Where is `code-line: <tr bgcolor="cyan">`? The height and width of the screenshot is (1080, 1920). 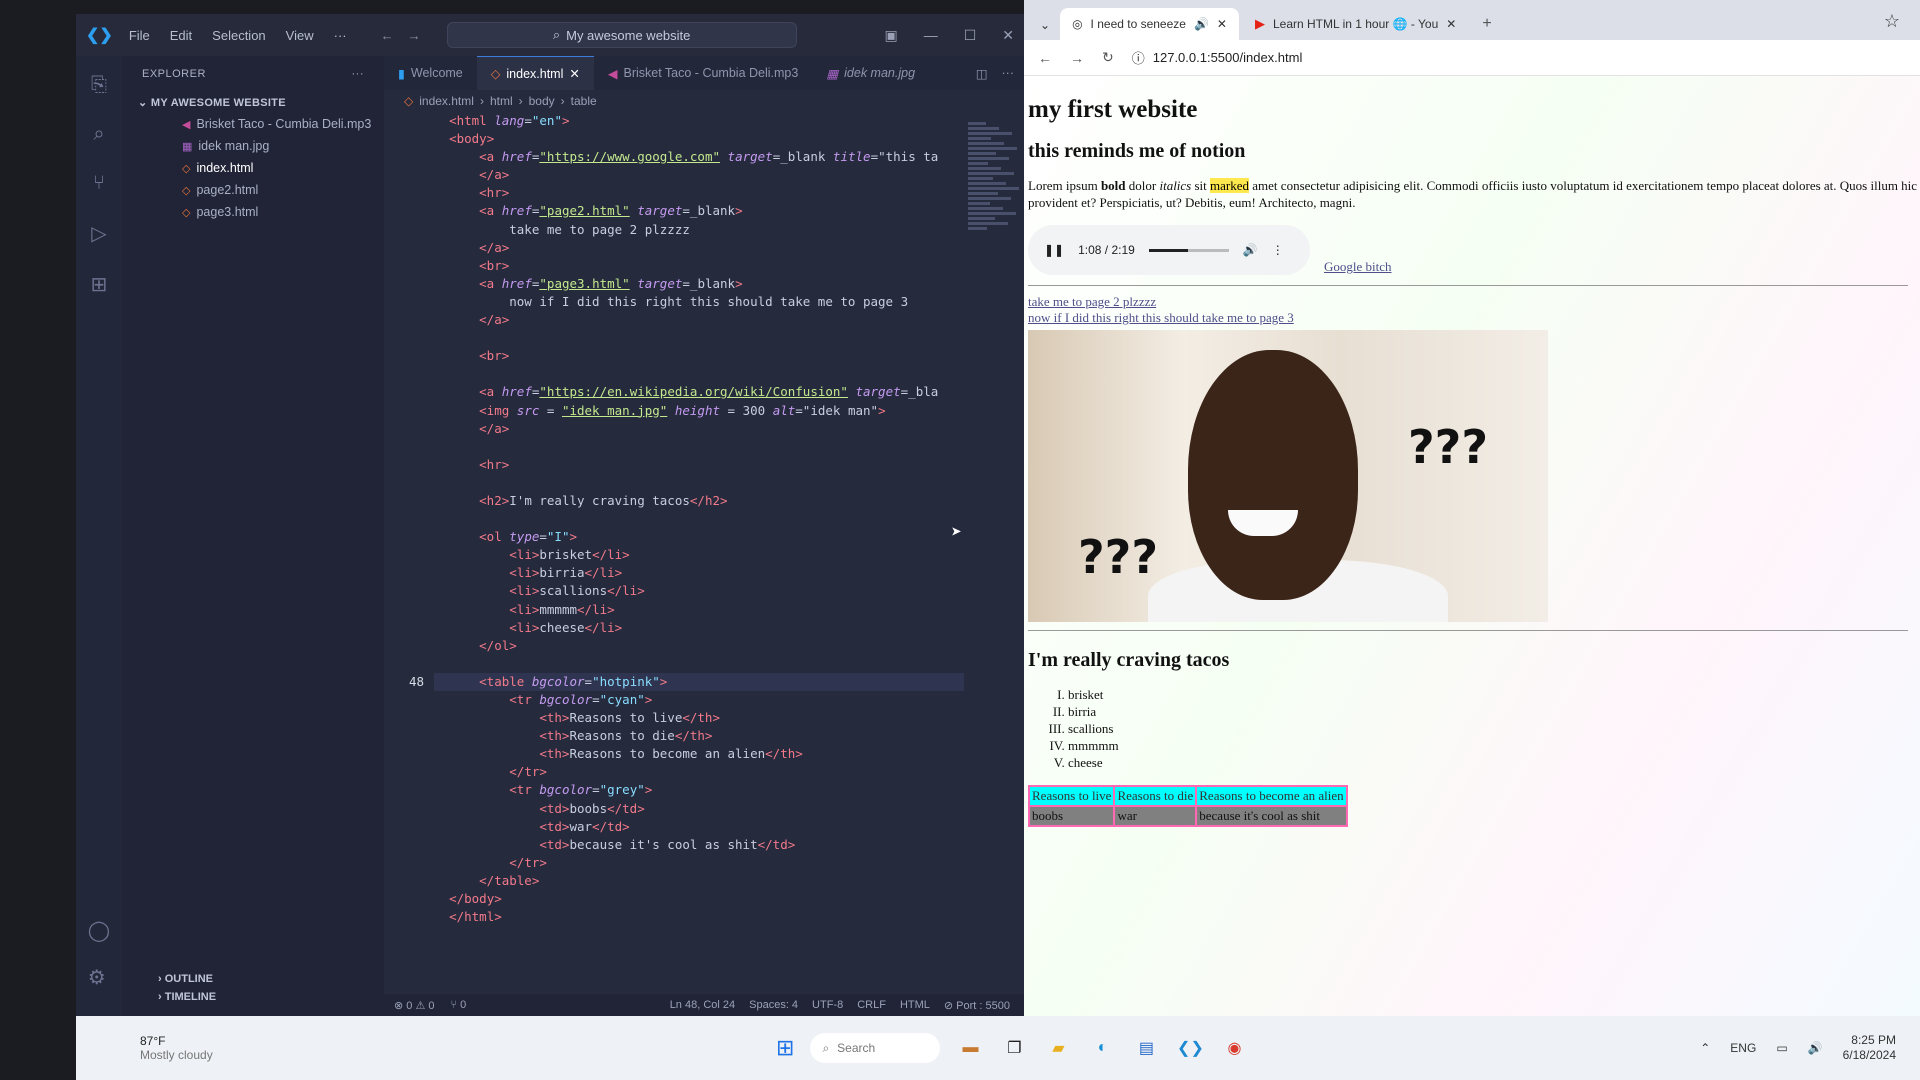
code-line: <tr bgcolor="cyan"> is located at coordinates (699, 700).